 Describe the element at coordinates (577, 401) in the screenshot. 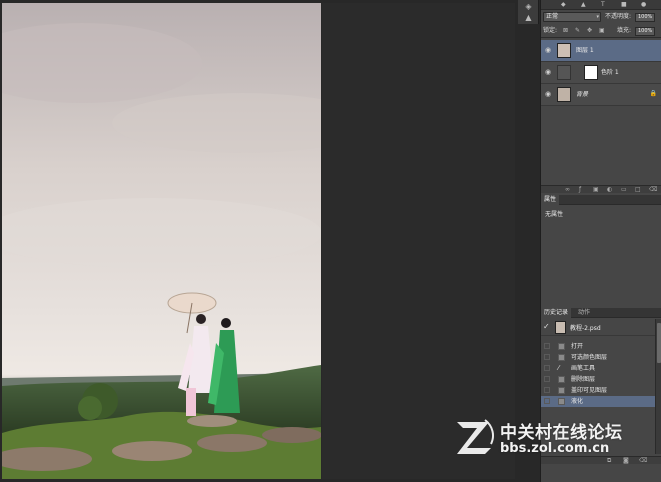

I see `history-step-name: 液化` at that location.